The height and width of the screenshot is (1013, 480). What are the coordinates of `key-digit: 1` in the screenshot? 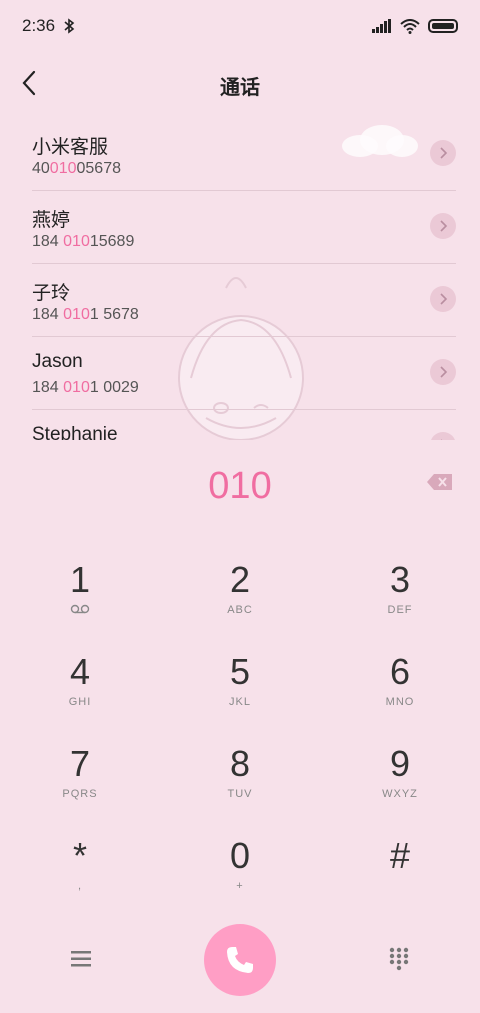 It's located at (80, 579).